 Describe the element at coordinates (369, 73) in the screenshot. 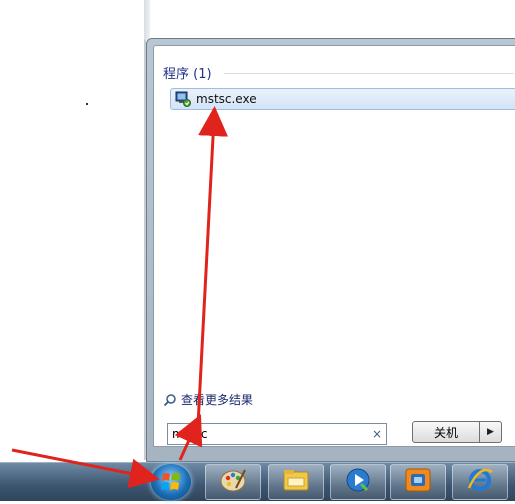

I see `section-divider` at that location.